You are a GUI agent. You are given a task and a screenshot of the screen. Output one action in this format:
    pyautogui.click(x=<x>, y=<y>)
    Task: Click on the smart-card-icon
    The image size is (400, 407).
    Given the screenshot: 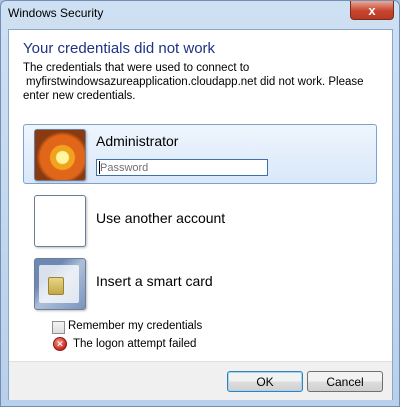 What is the action you would take?
    pyautogui.click(x=60, y=284)
    